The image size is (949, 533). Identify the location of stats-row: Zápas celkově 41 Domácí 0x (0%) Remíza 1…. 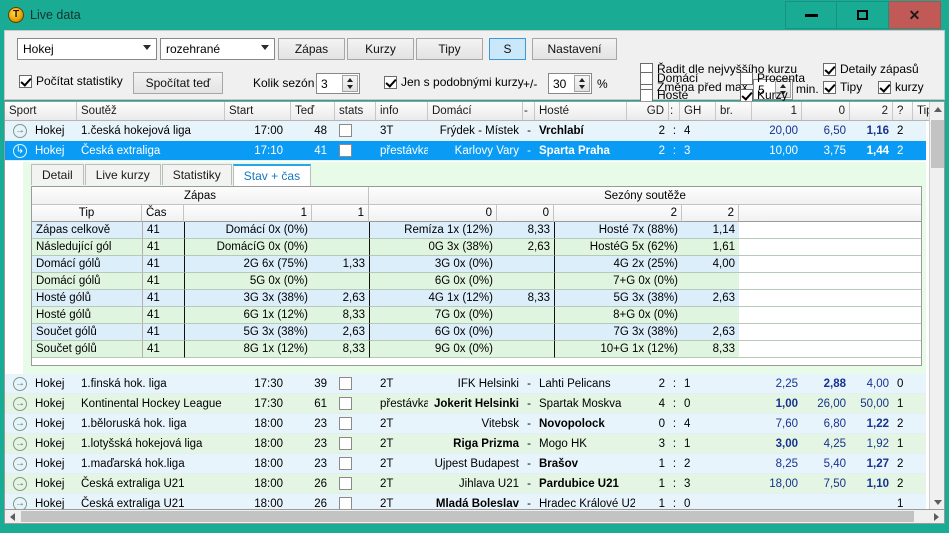
(476, 230).